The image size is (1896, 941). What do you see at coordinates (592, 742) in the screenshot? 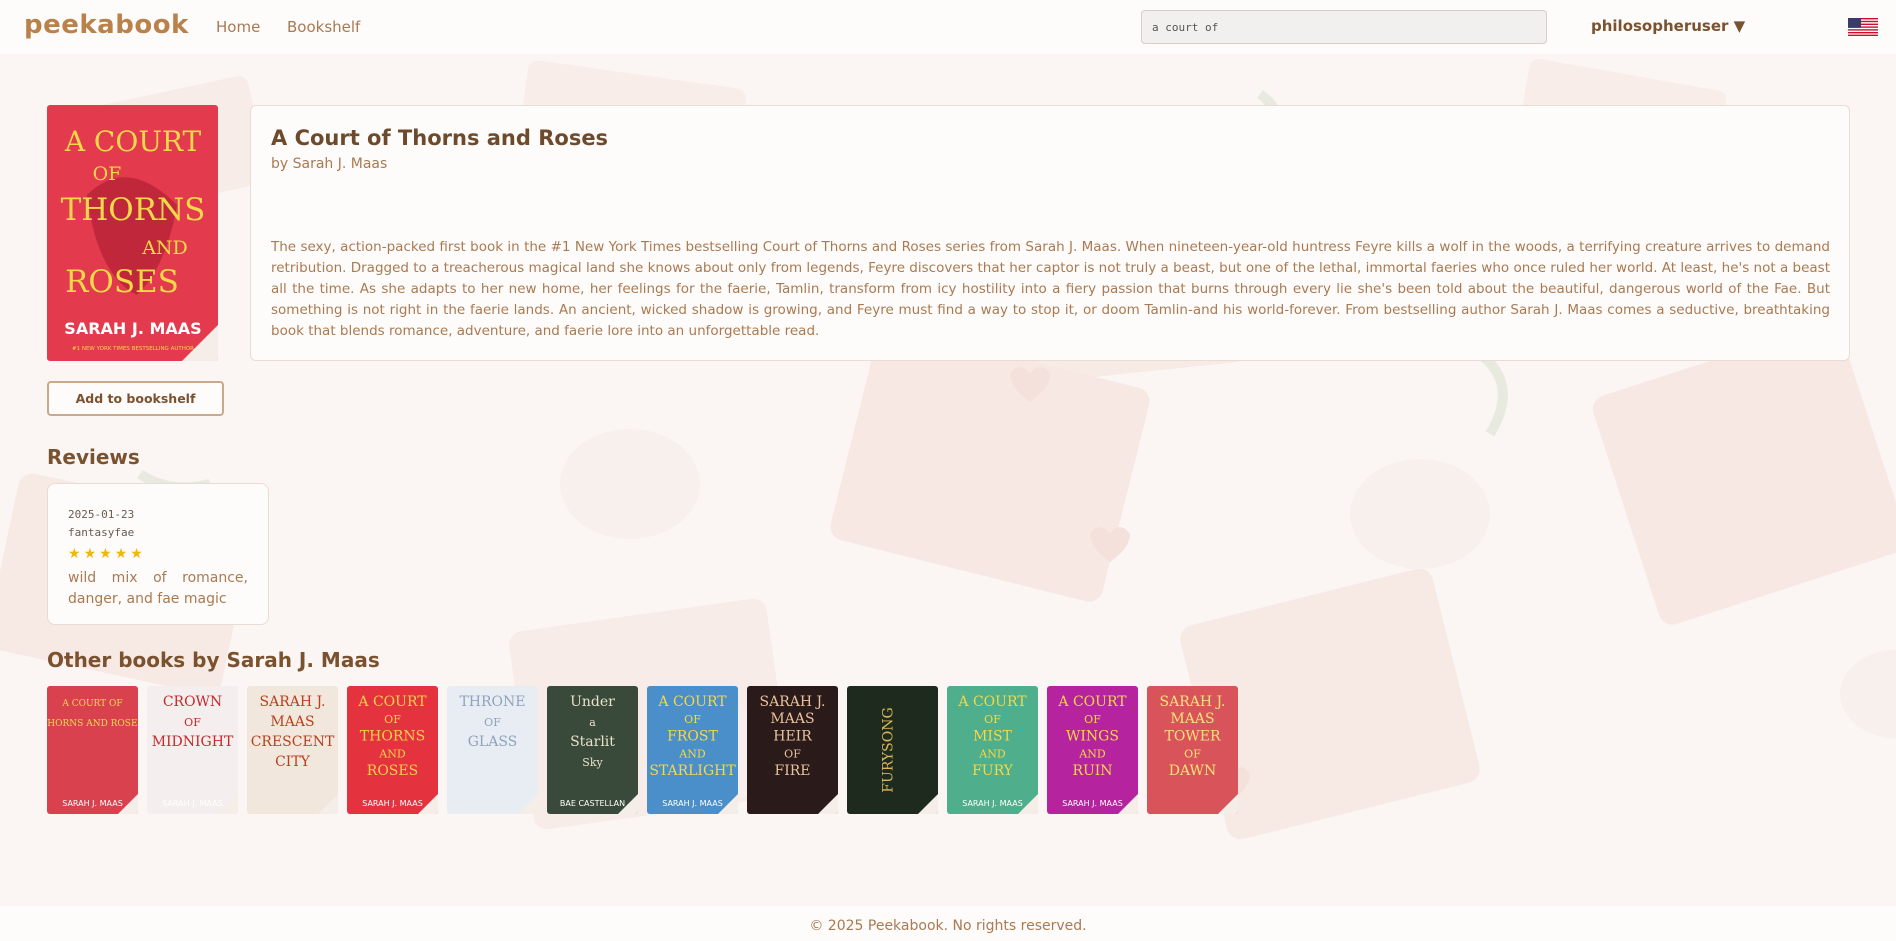
I see `other-book-title-line: Starlit` at bounding box center [592, 742].